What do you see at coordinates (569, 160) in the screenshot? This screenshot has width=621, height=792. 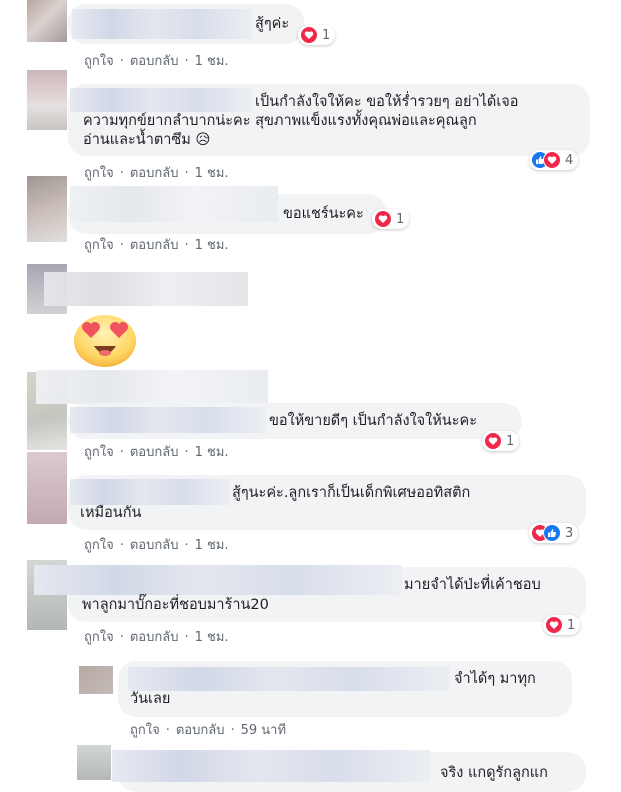 I see `reaction-count: 4` at bounding box center [569, 160].